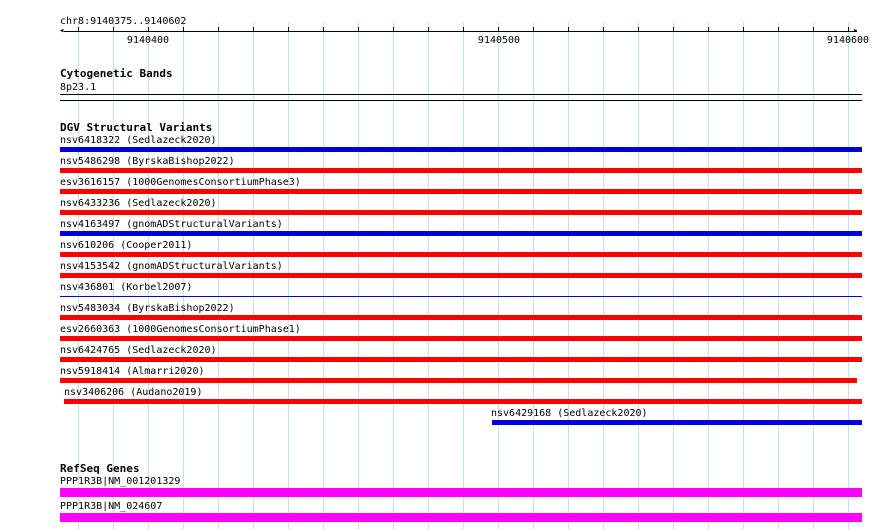 This screenshot has width=890, height=529. I want to click on variant-label-14: nsv6429168 (Sedlazeck2020), so click(569, 413).